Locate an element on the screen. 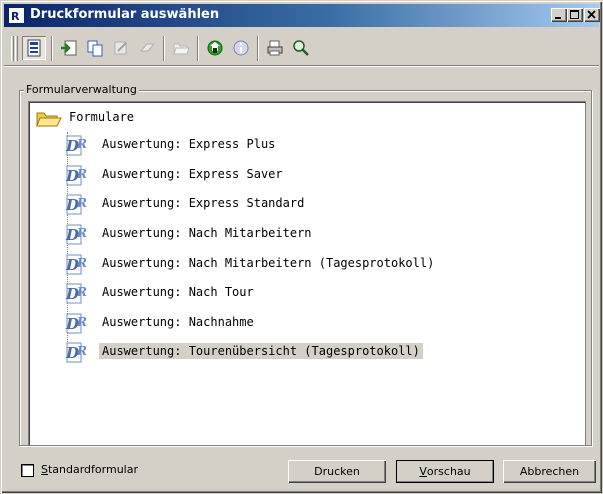 The width and height of the screenshot is (603, 494). import-icon is located at coordinates (69, 48).